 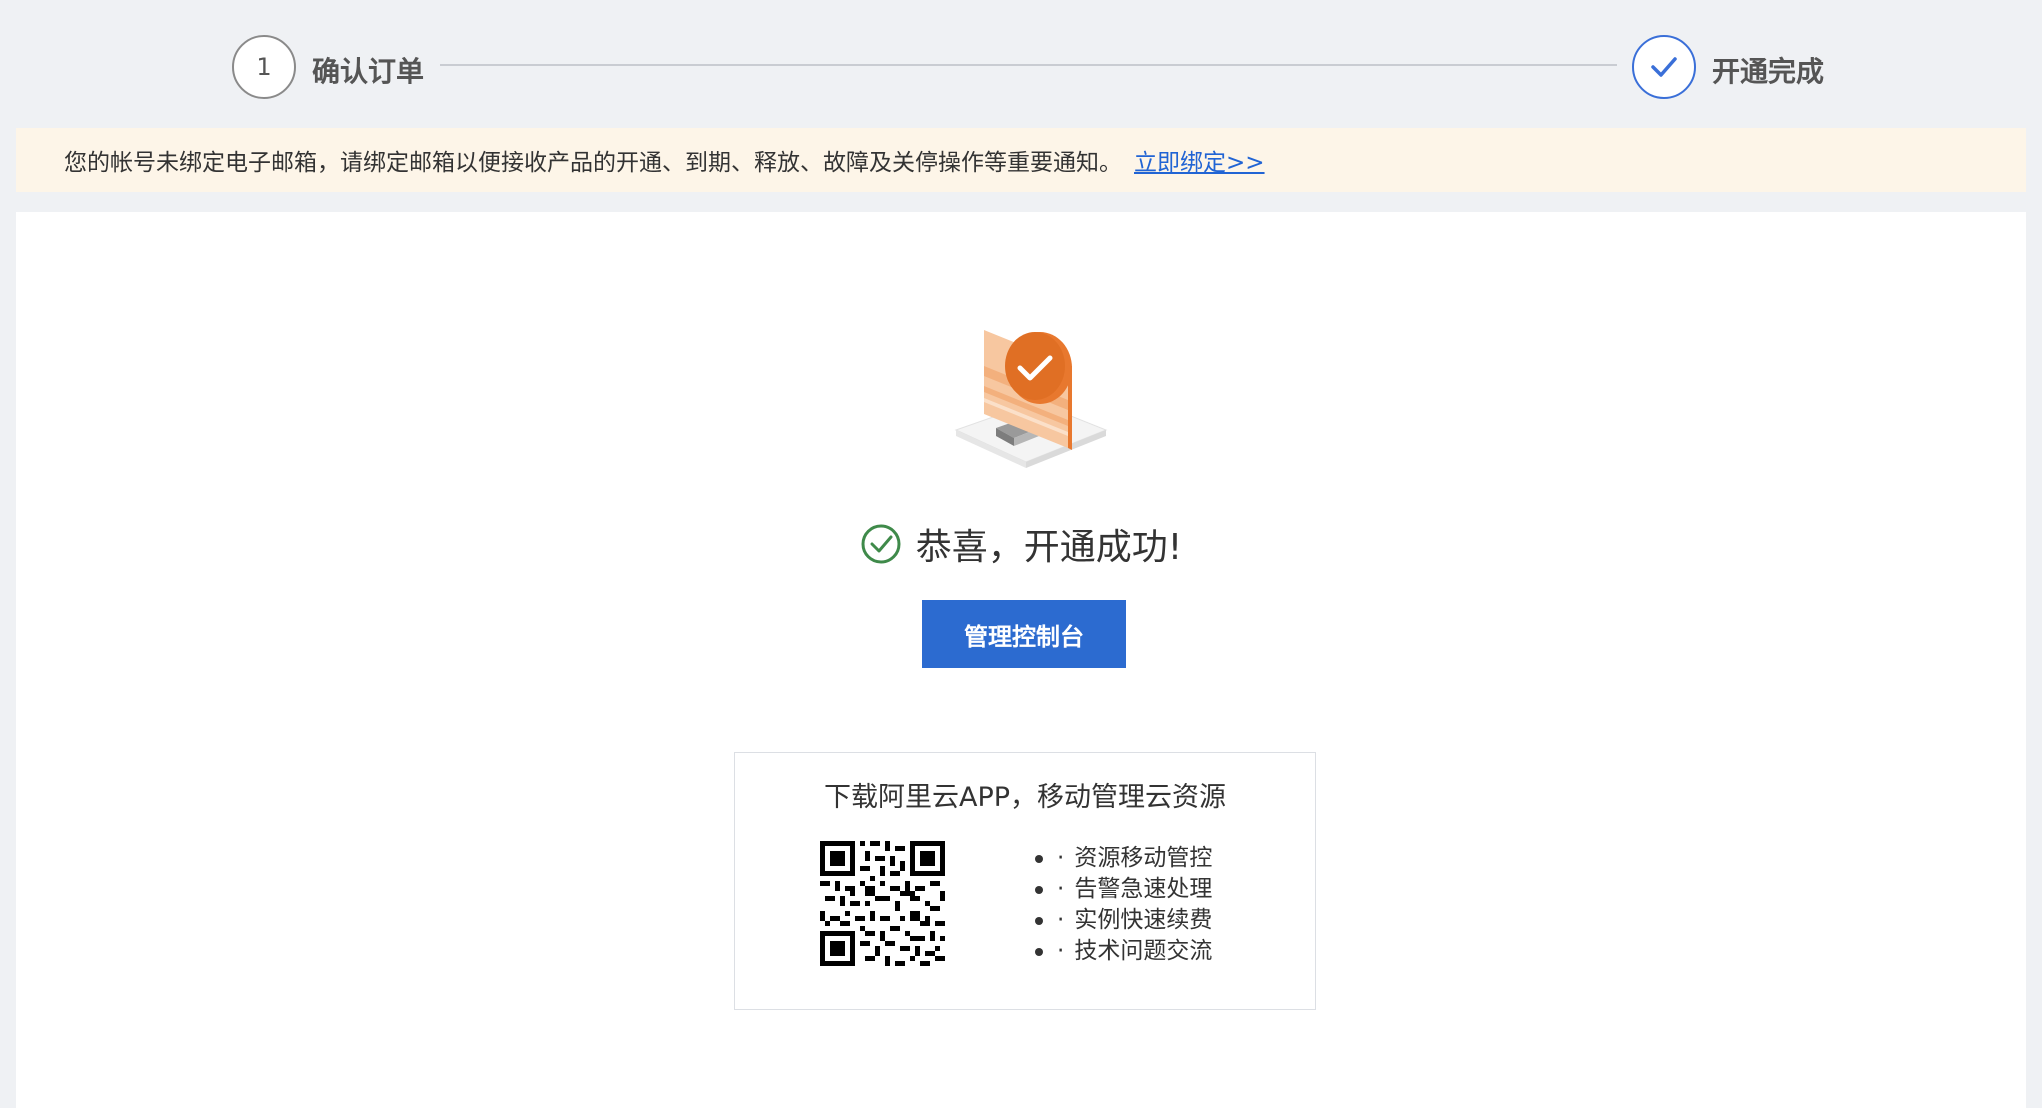 What do you see at coordinates (881, 544) in the screenshot?
I see `success-check-icon` at bounding box center [881, 544].